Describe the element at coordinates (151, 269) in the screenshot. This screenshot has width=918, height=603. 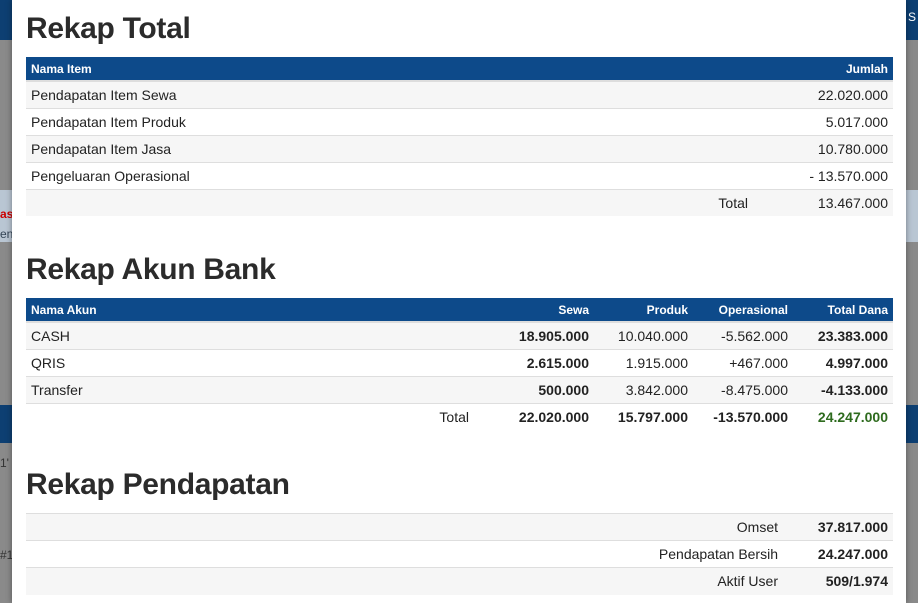
I see `rekap-akun-bank-title: Rekap Akun Bank` at that location.